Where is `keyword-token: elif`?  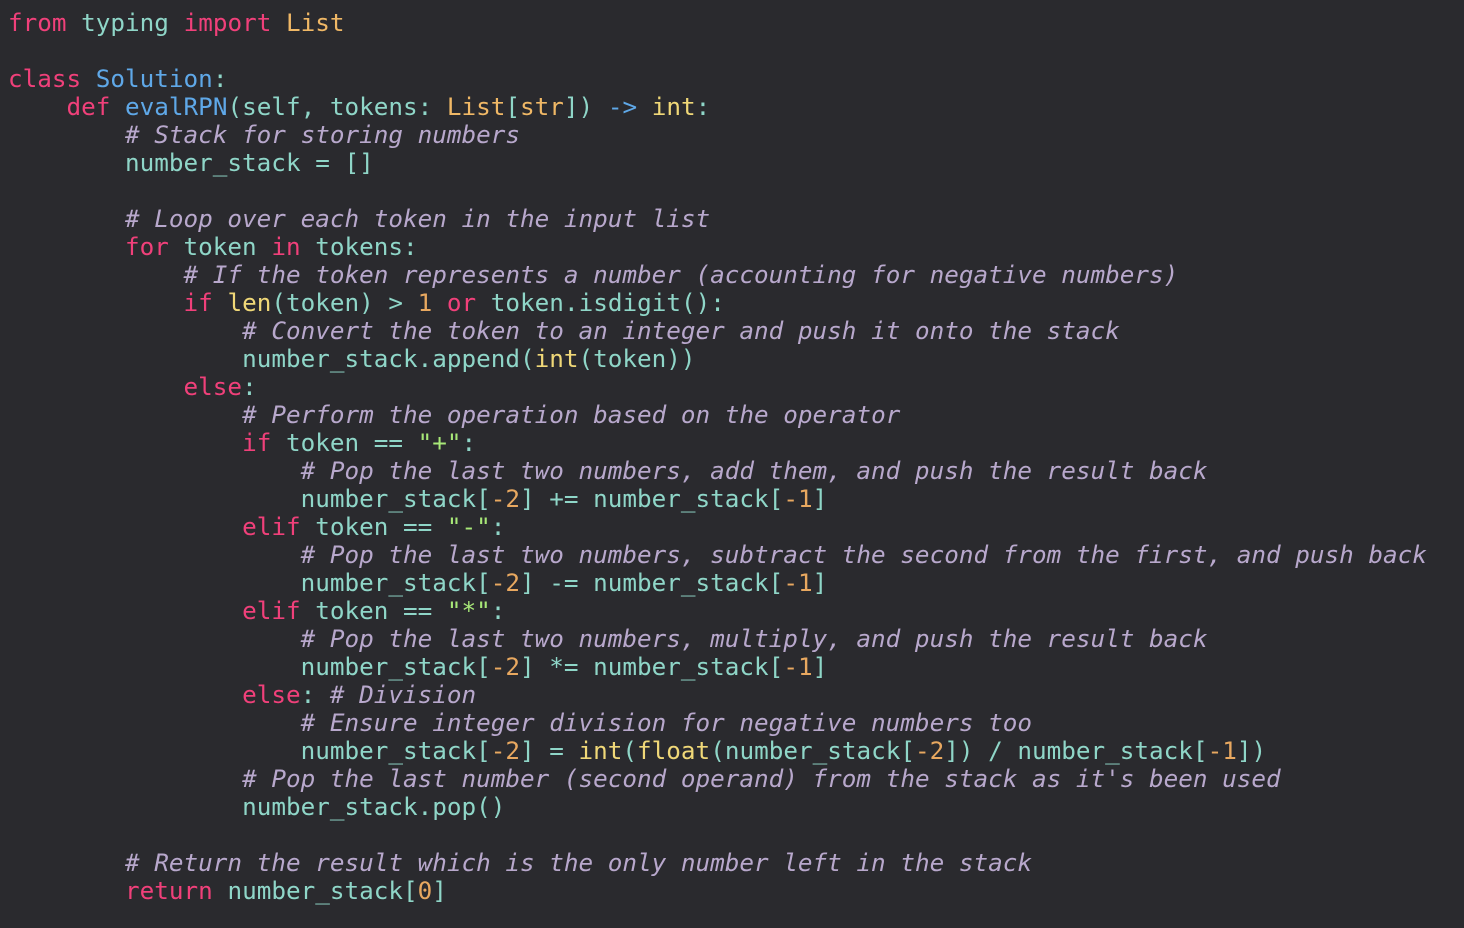
keyword-token: elif is located at coordinates (271, 610).